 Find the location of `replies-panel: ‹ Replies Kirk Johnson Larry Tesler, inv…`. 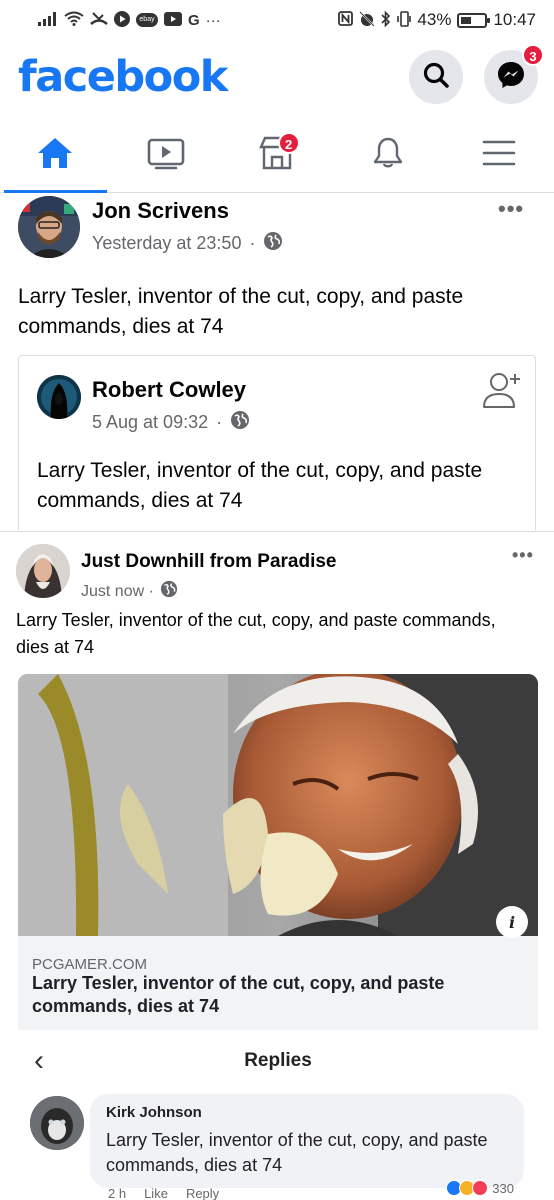

replies-panel: ‹ Replies Kirk Johnson Larry Tesler, inv… is located at coordinates (278, 1115).